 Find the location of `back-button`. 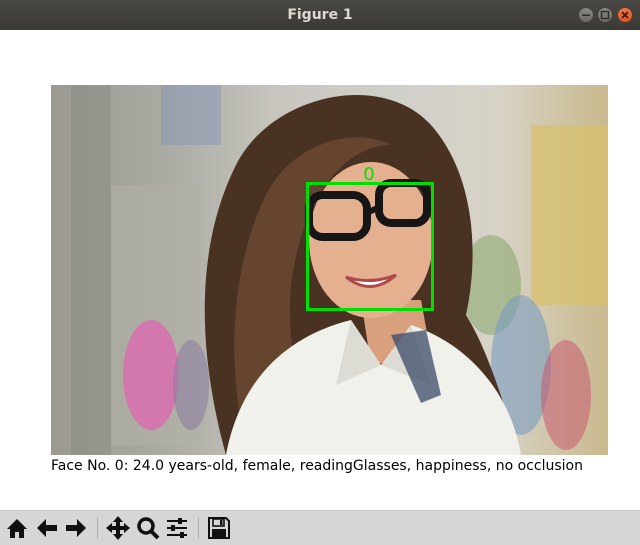

back-button is located at coordinates (47, 528).